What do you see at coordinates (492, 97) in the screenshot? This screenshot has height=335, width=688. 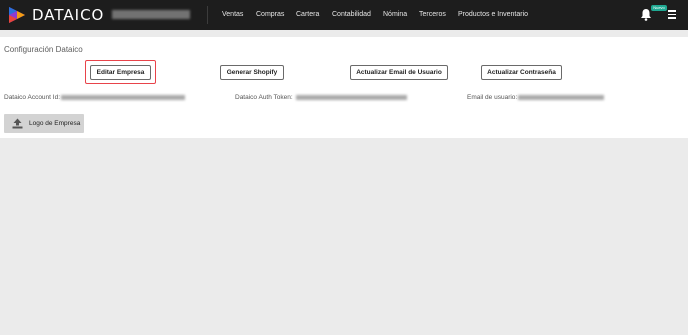 I see `email-label: Email de usuario:` at bounding box center [492, 97].